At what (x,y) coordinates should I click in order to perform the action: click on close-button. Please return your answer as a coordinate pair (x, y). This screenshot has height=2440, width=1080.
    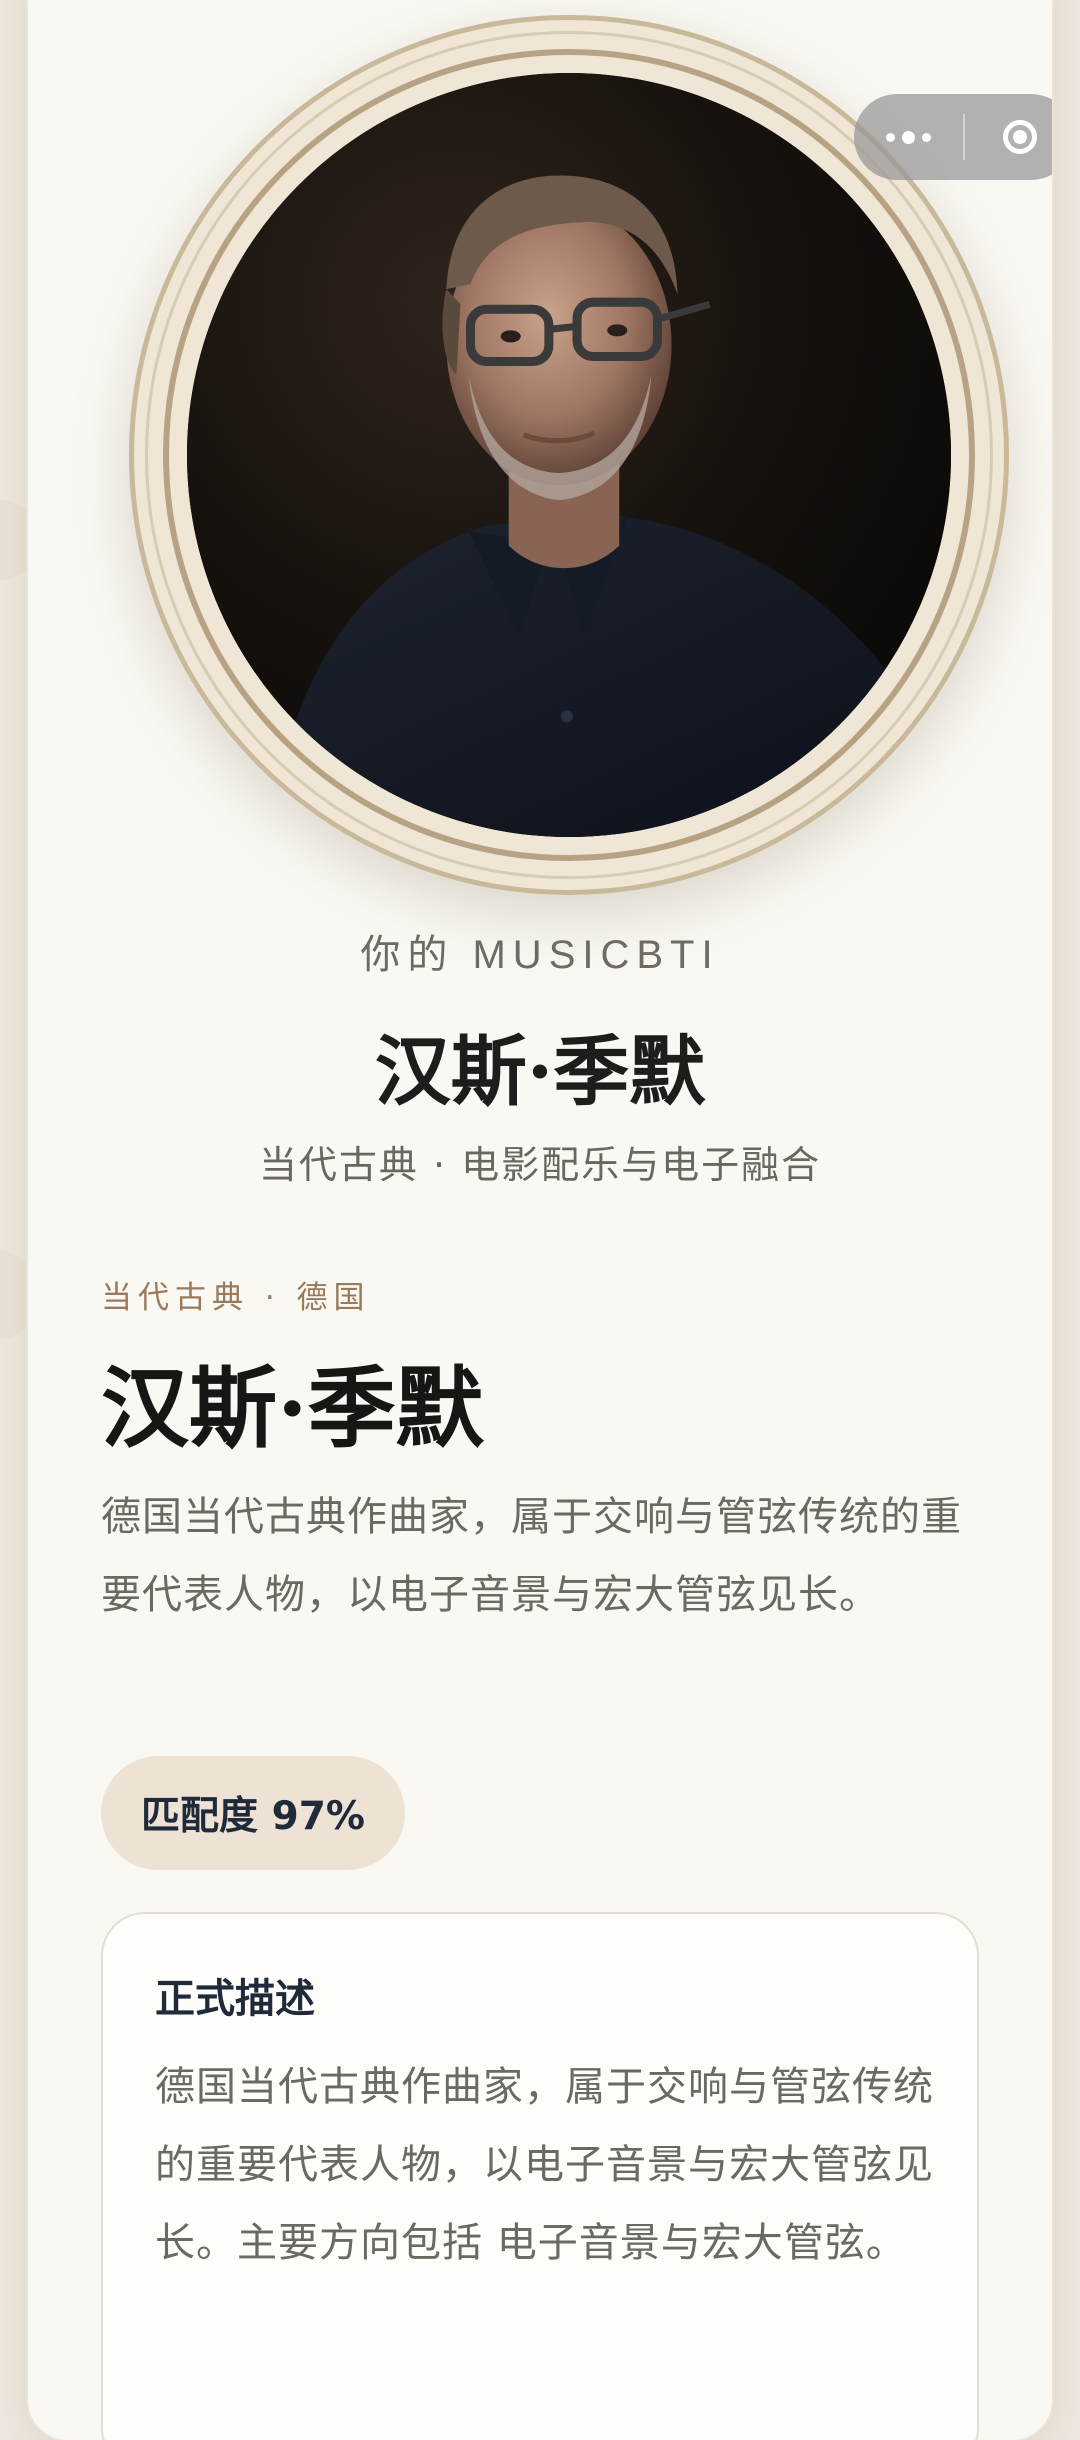
    Looking at the image, I should click on (1008, 137).